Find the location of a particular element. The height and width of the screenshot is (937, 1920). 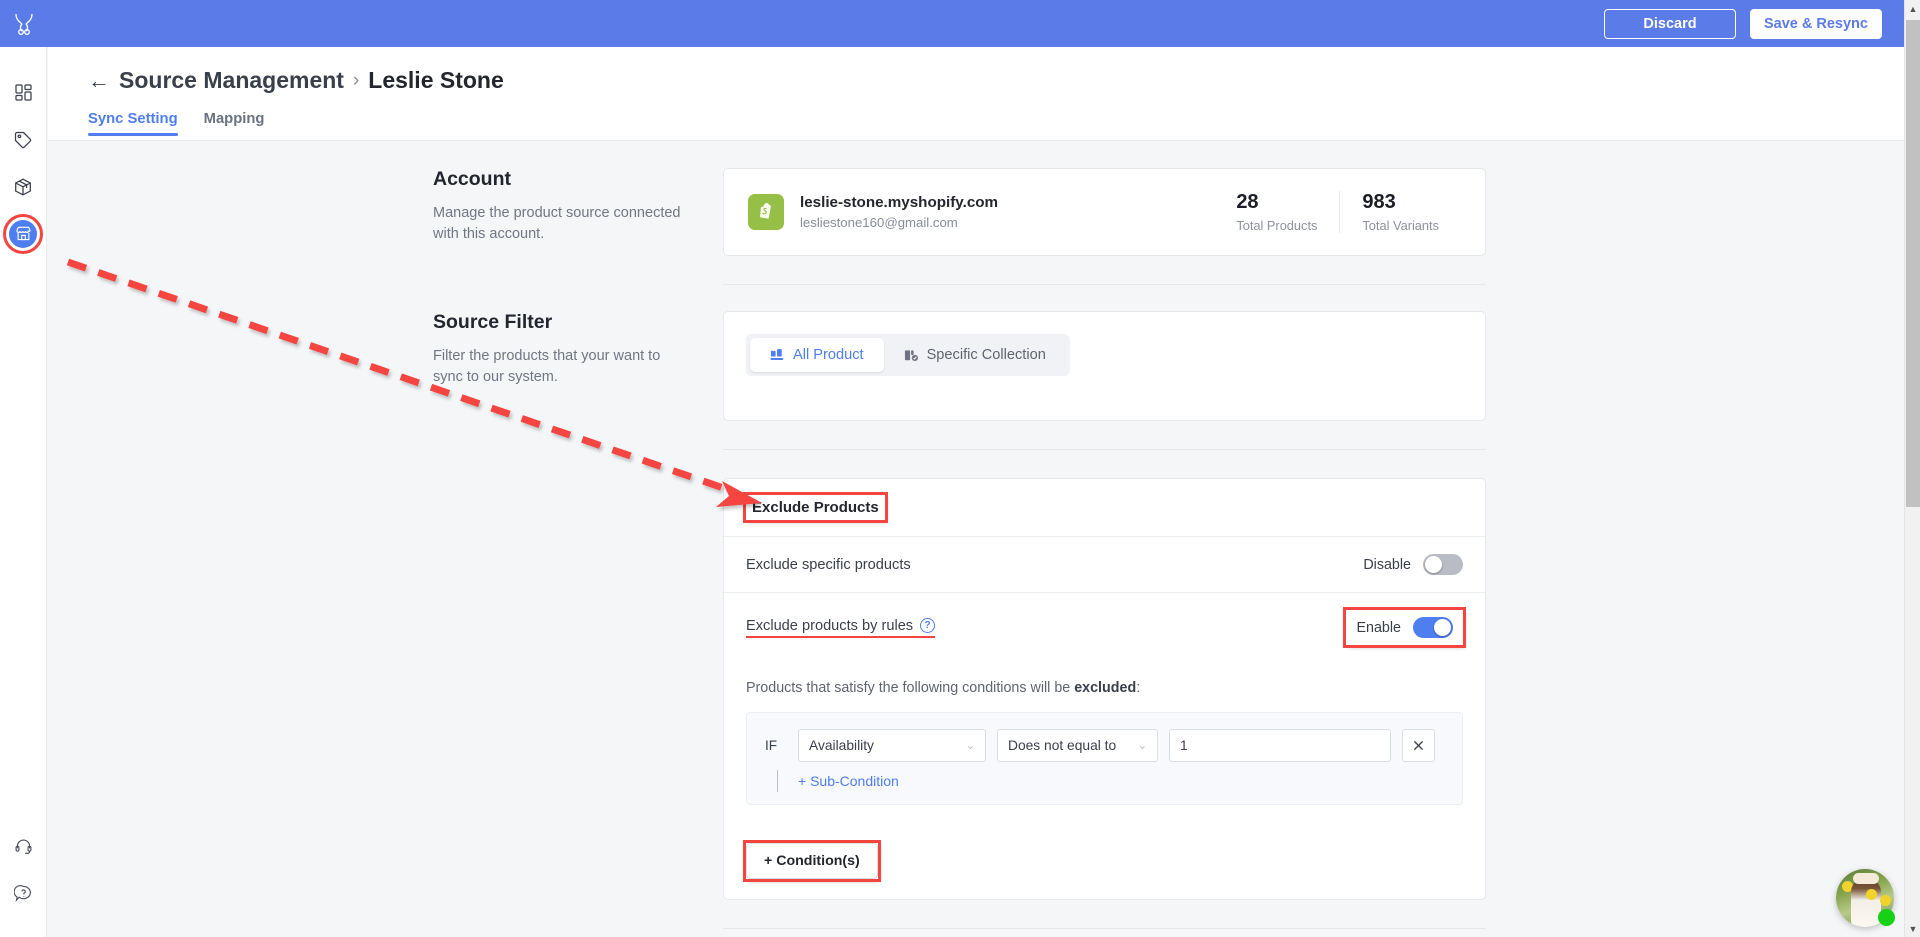

close-x-icon is located at coordinates (1418, 745).